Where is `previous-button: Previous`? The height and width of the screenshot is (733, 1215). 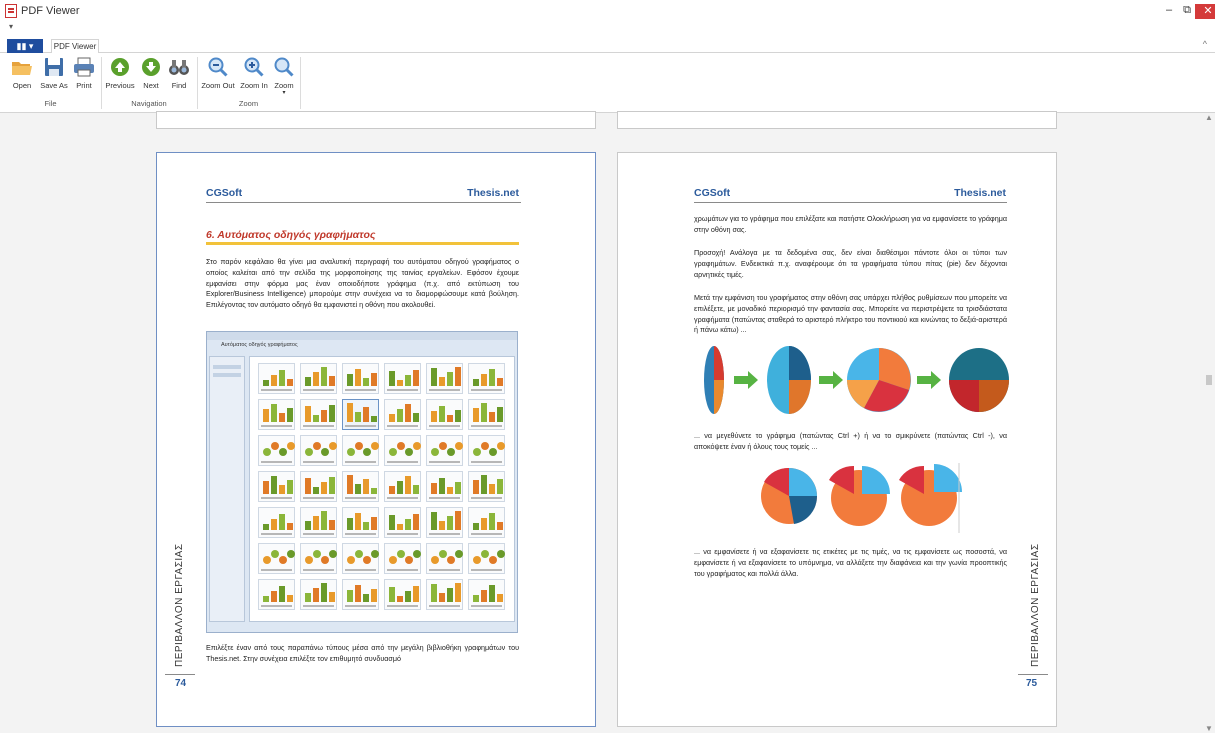 previous-button: Previous is located at coordinates (120, 75).